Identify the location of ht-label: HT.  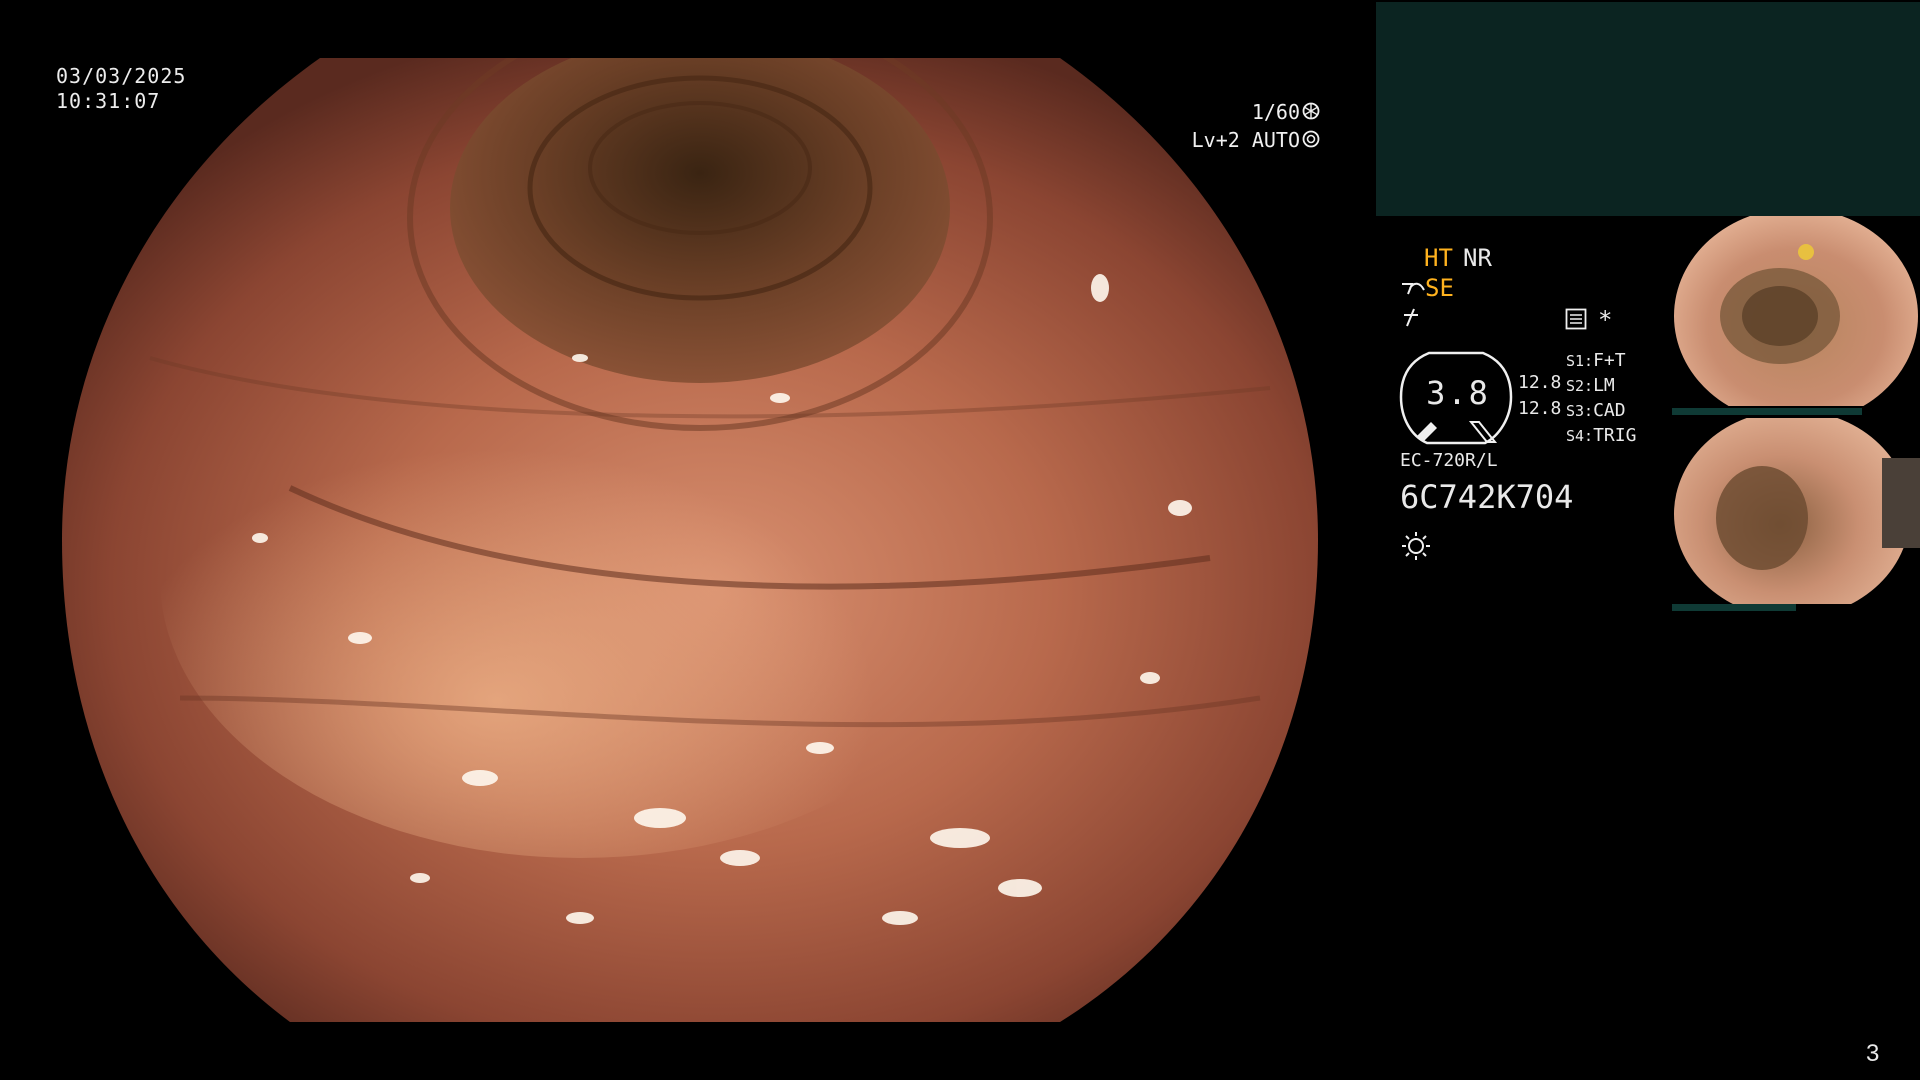
(1438, 258).